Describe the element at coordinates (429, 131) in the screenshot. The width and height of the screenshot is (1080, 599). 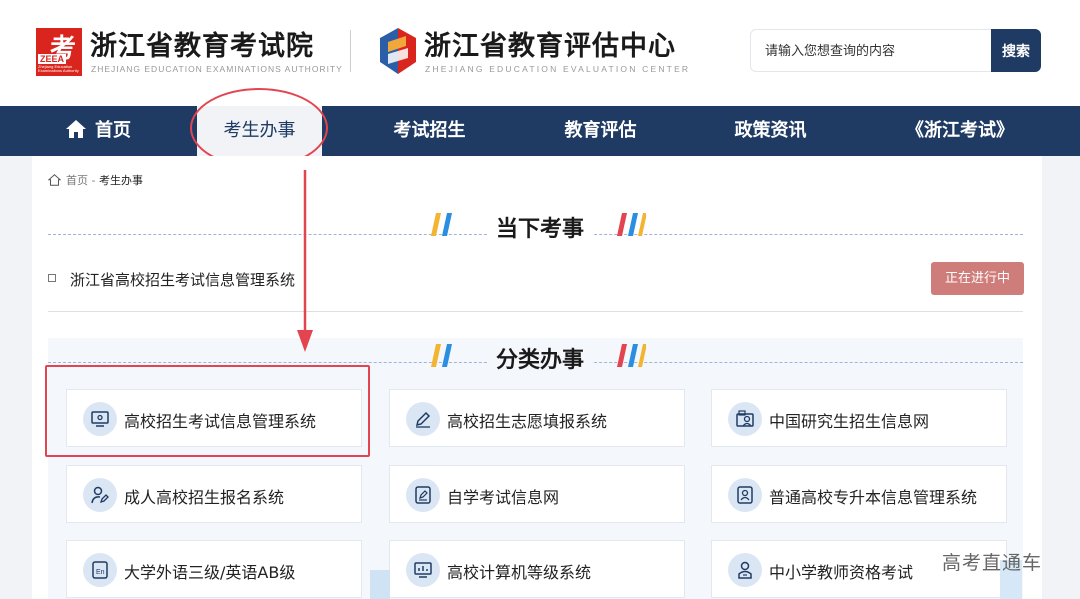
I see `nav-item-exam-admission: 考试招生` at that location.